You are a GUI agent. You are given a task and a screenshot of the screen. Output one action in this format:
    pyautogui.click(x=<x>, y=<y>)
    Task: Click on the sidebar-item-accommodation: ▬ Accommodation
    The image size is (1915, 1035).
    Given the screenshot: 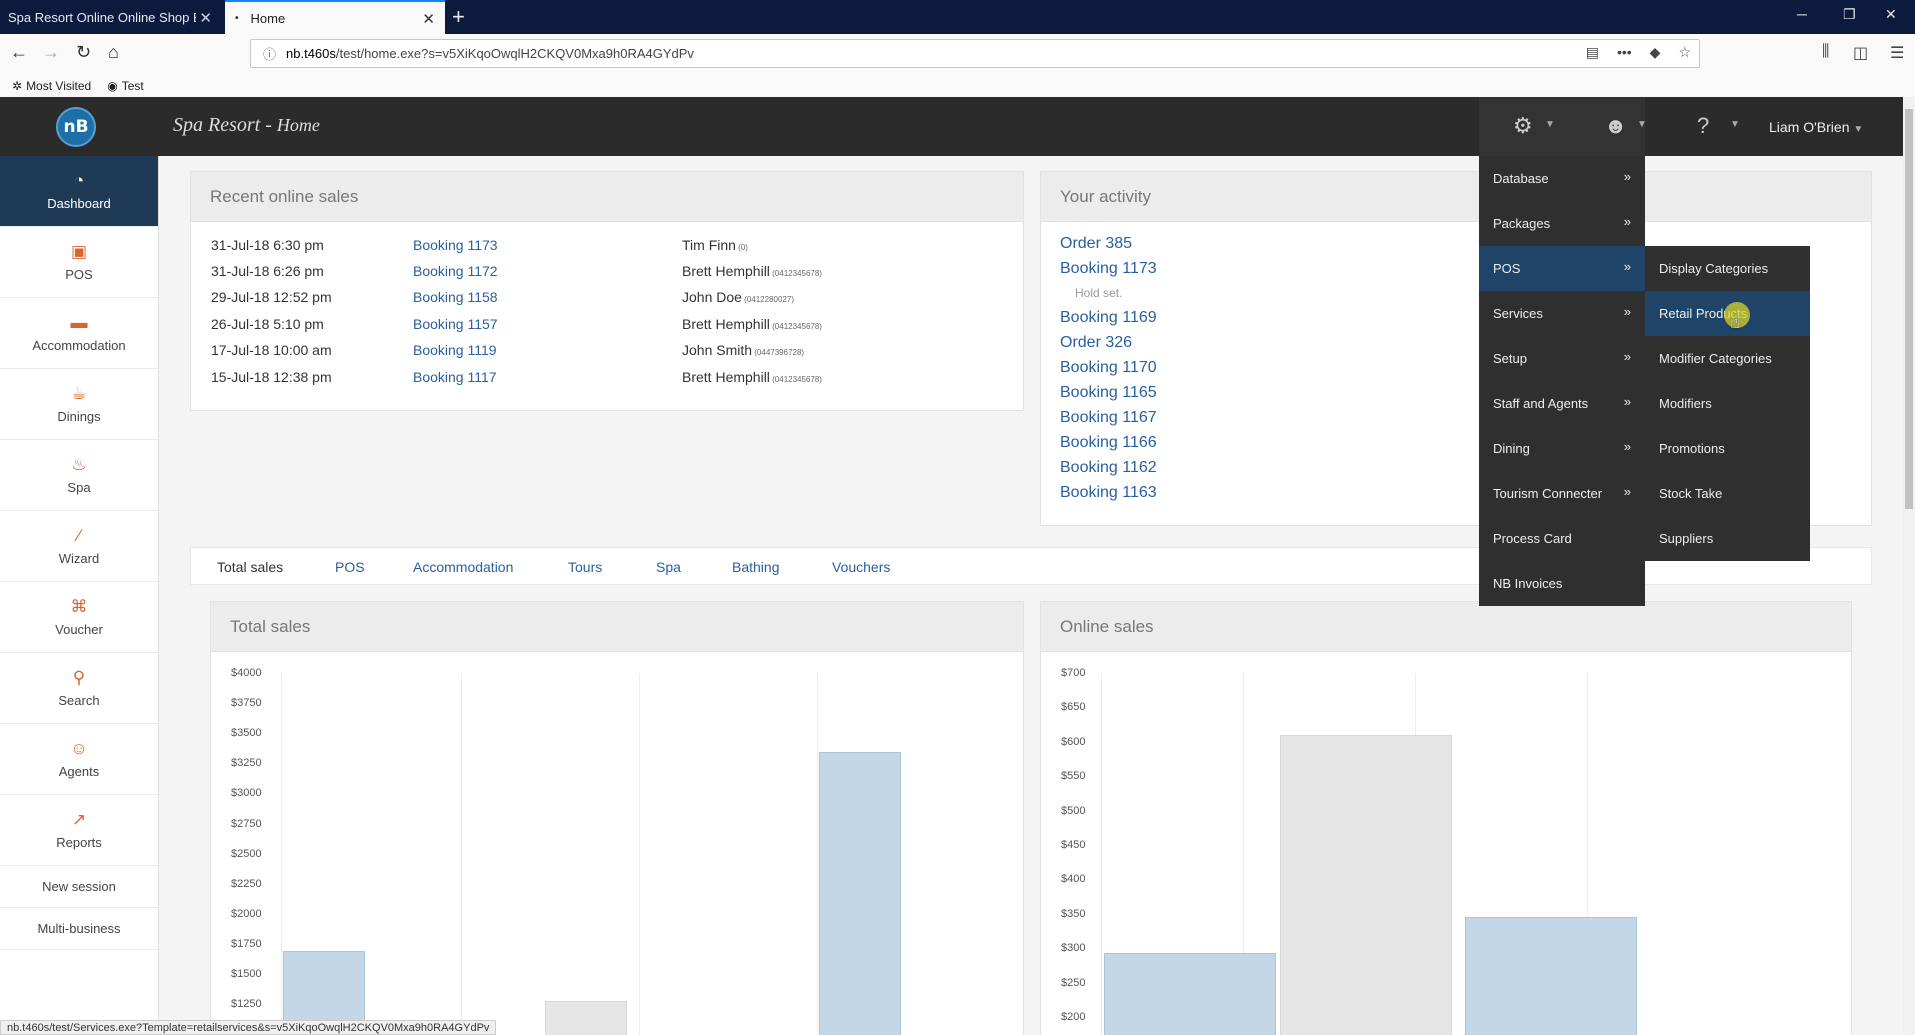 What is the action you would take?
    pyautogui.click(x=79, y=333)
    